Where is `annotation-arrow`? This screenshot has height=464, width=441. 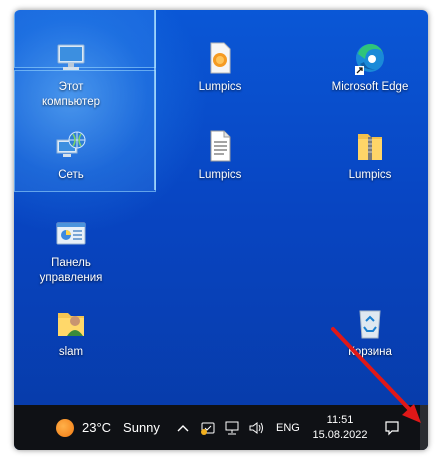 annotation-arrow is located at coordinates (376, 375).